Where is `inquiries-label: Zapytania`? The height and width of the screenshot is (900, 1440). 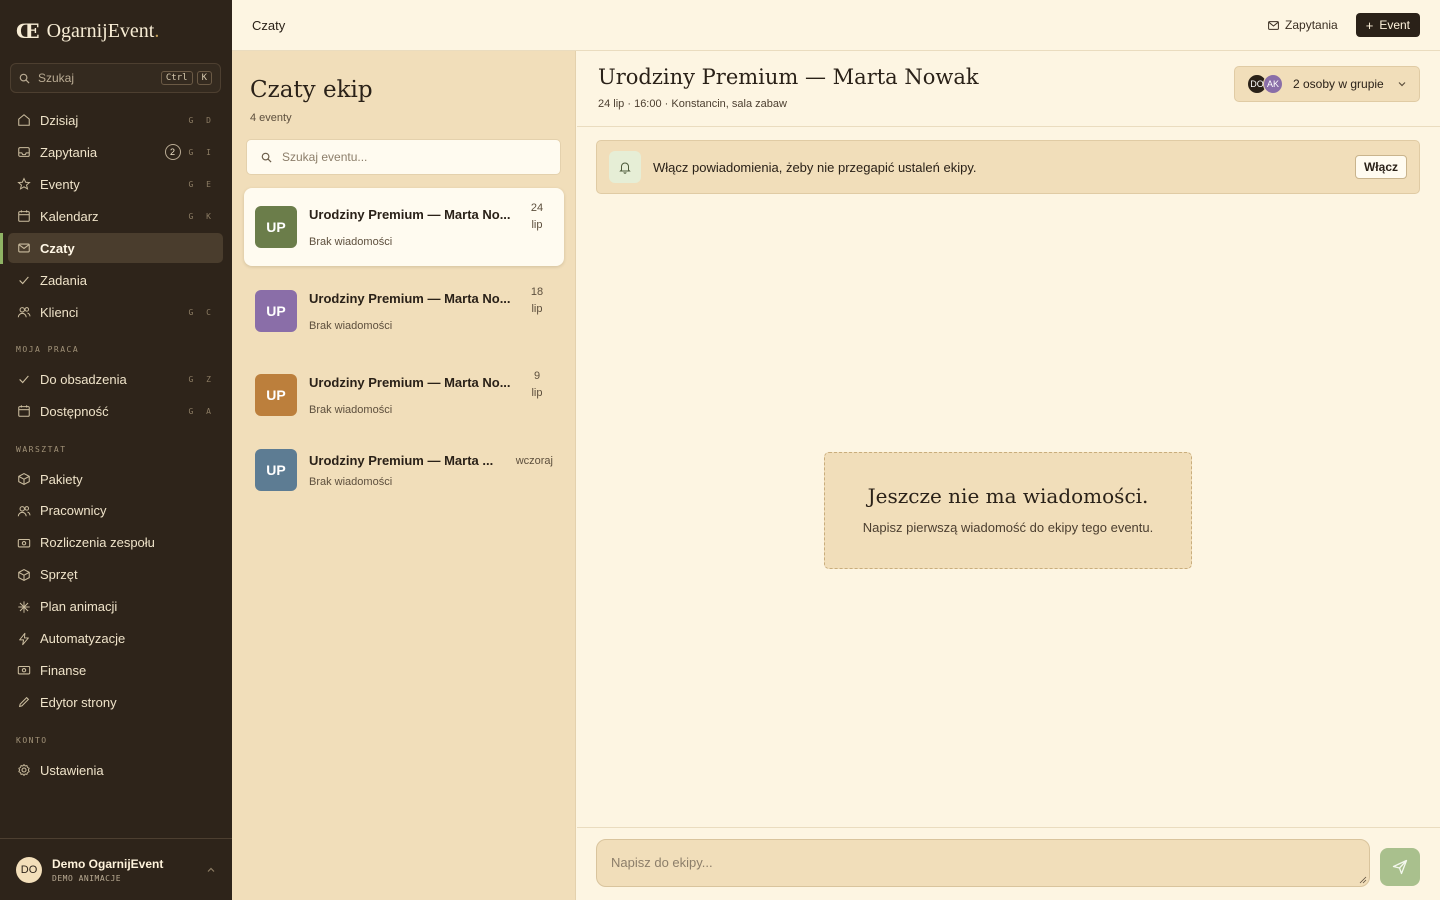
inquiries-label: Zapytania is located at coordinates (1311, 25).